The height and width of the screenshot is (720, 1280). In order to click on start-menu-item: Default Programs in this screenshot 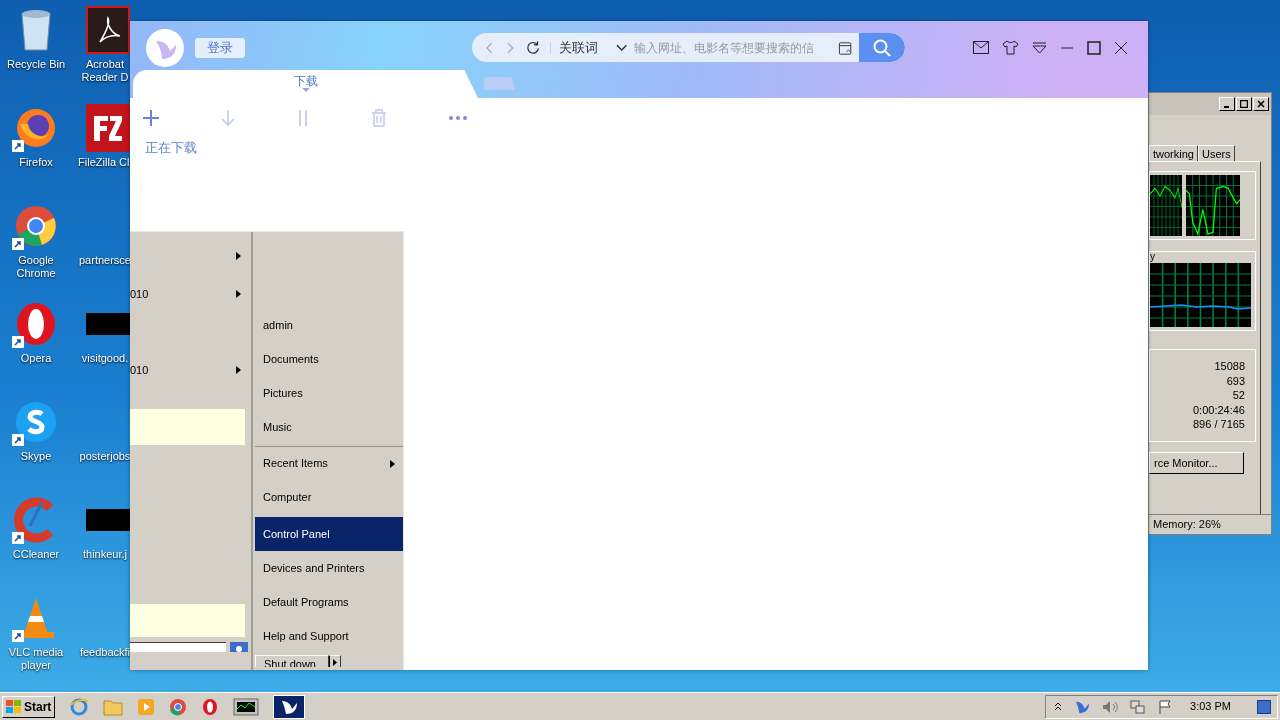, I will do `click(329, 602)`.